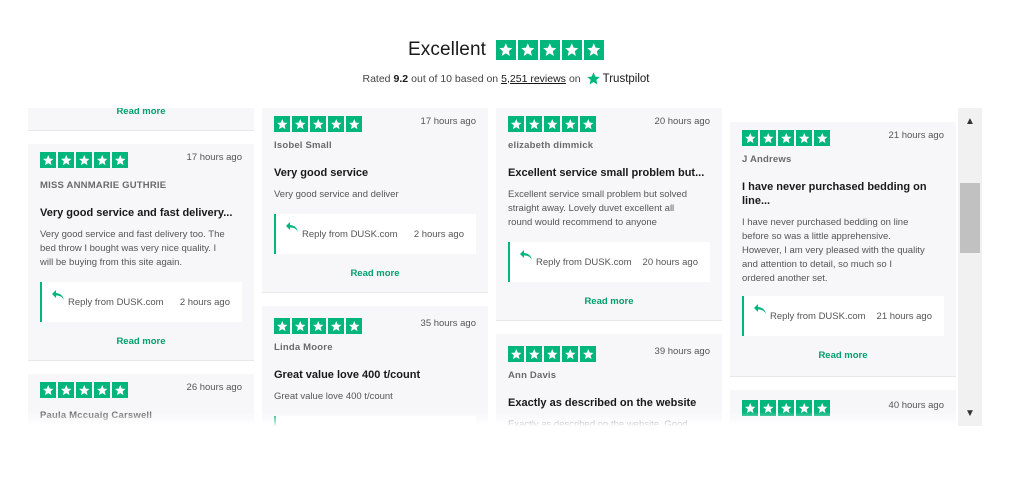 This screenshot has height=478, width=1012. I want to click on review-body-line: Very good service and deliver, so click(336, 194).